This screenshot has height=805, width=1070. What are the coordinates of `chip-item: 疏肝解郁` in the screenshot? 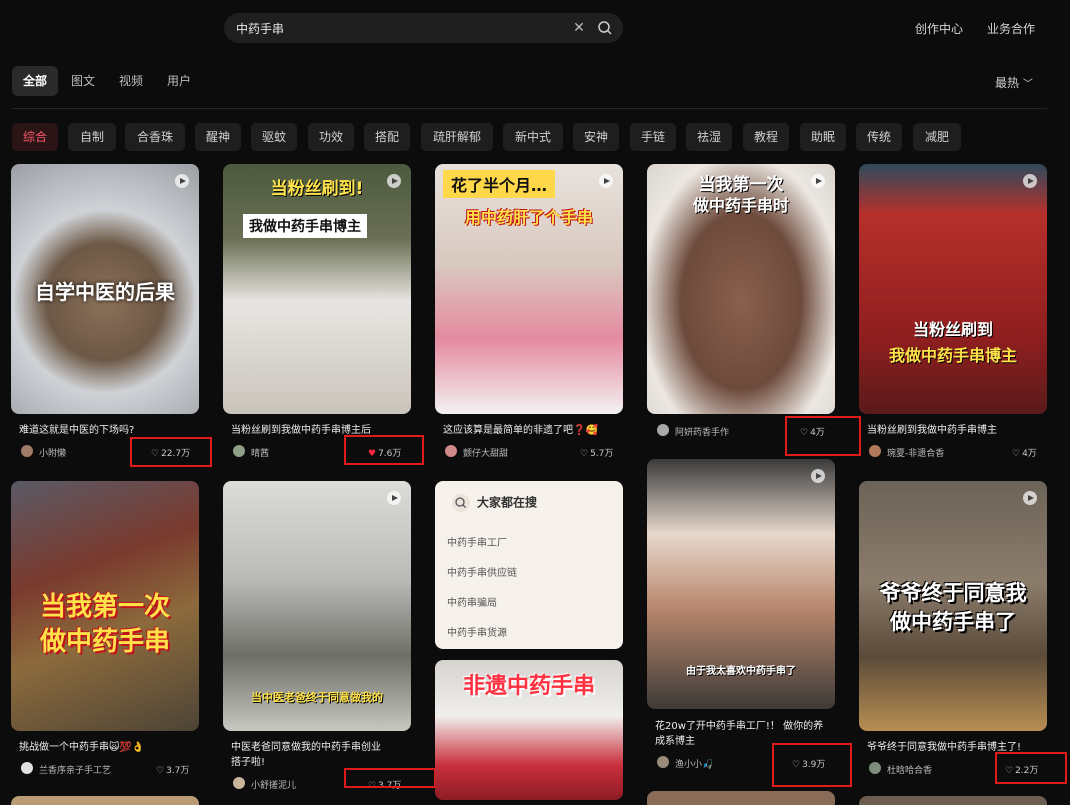 It's located at (457, 137).